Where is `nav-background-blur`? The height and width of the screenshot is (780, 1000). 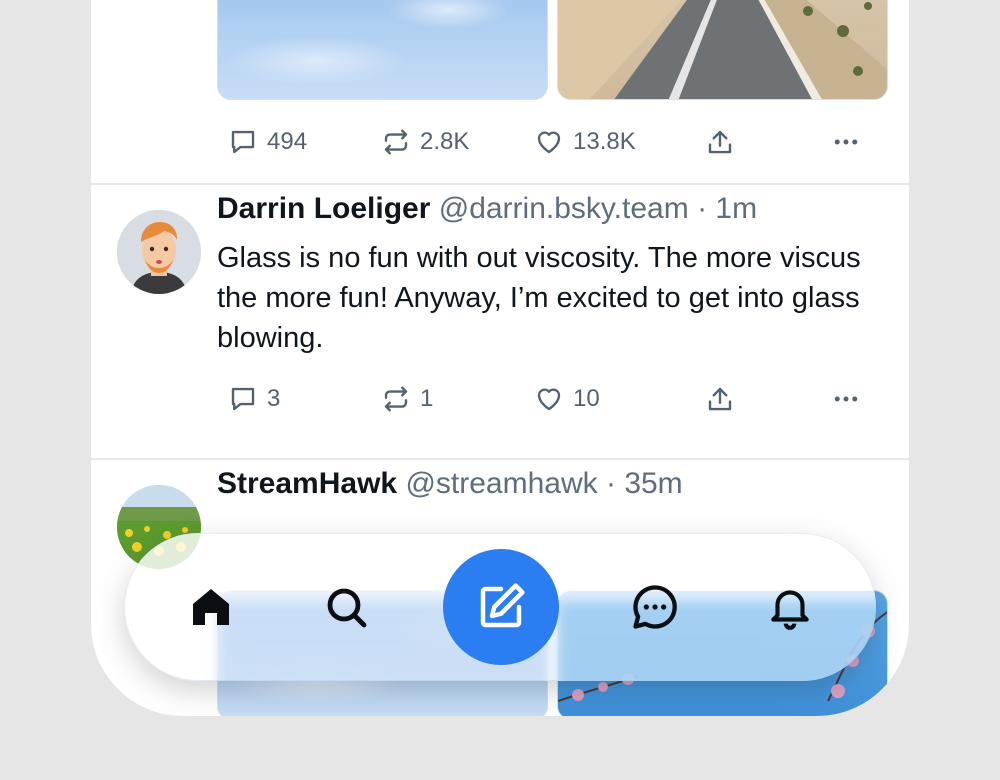
nav-background-blur is located at coordinates (717, 641).